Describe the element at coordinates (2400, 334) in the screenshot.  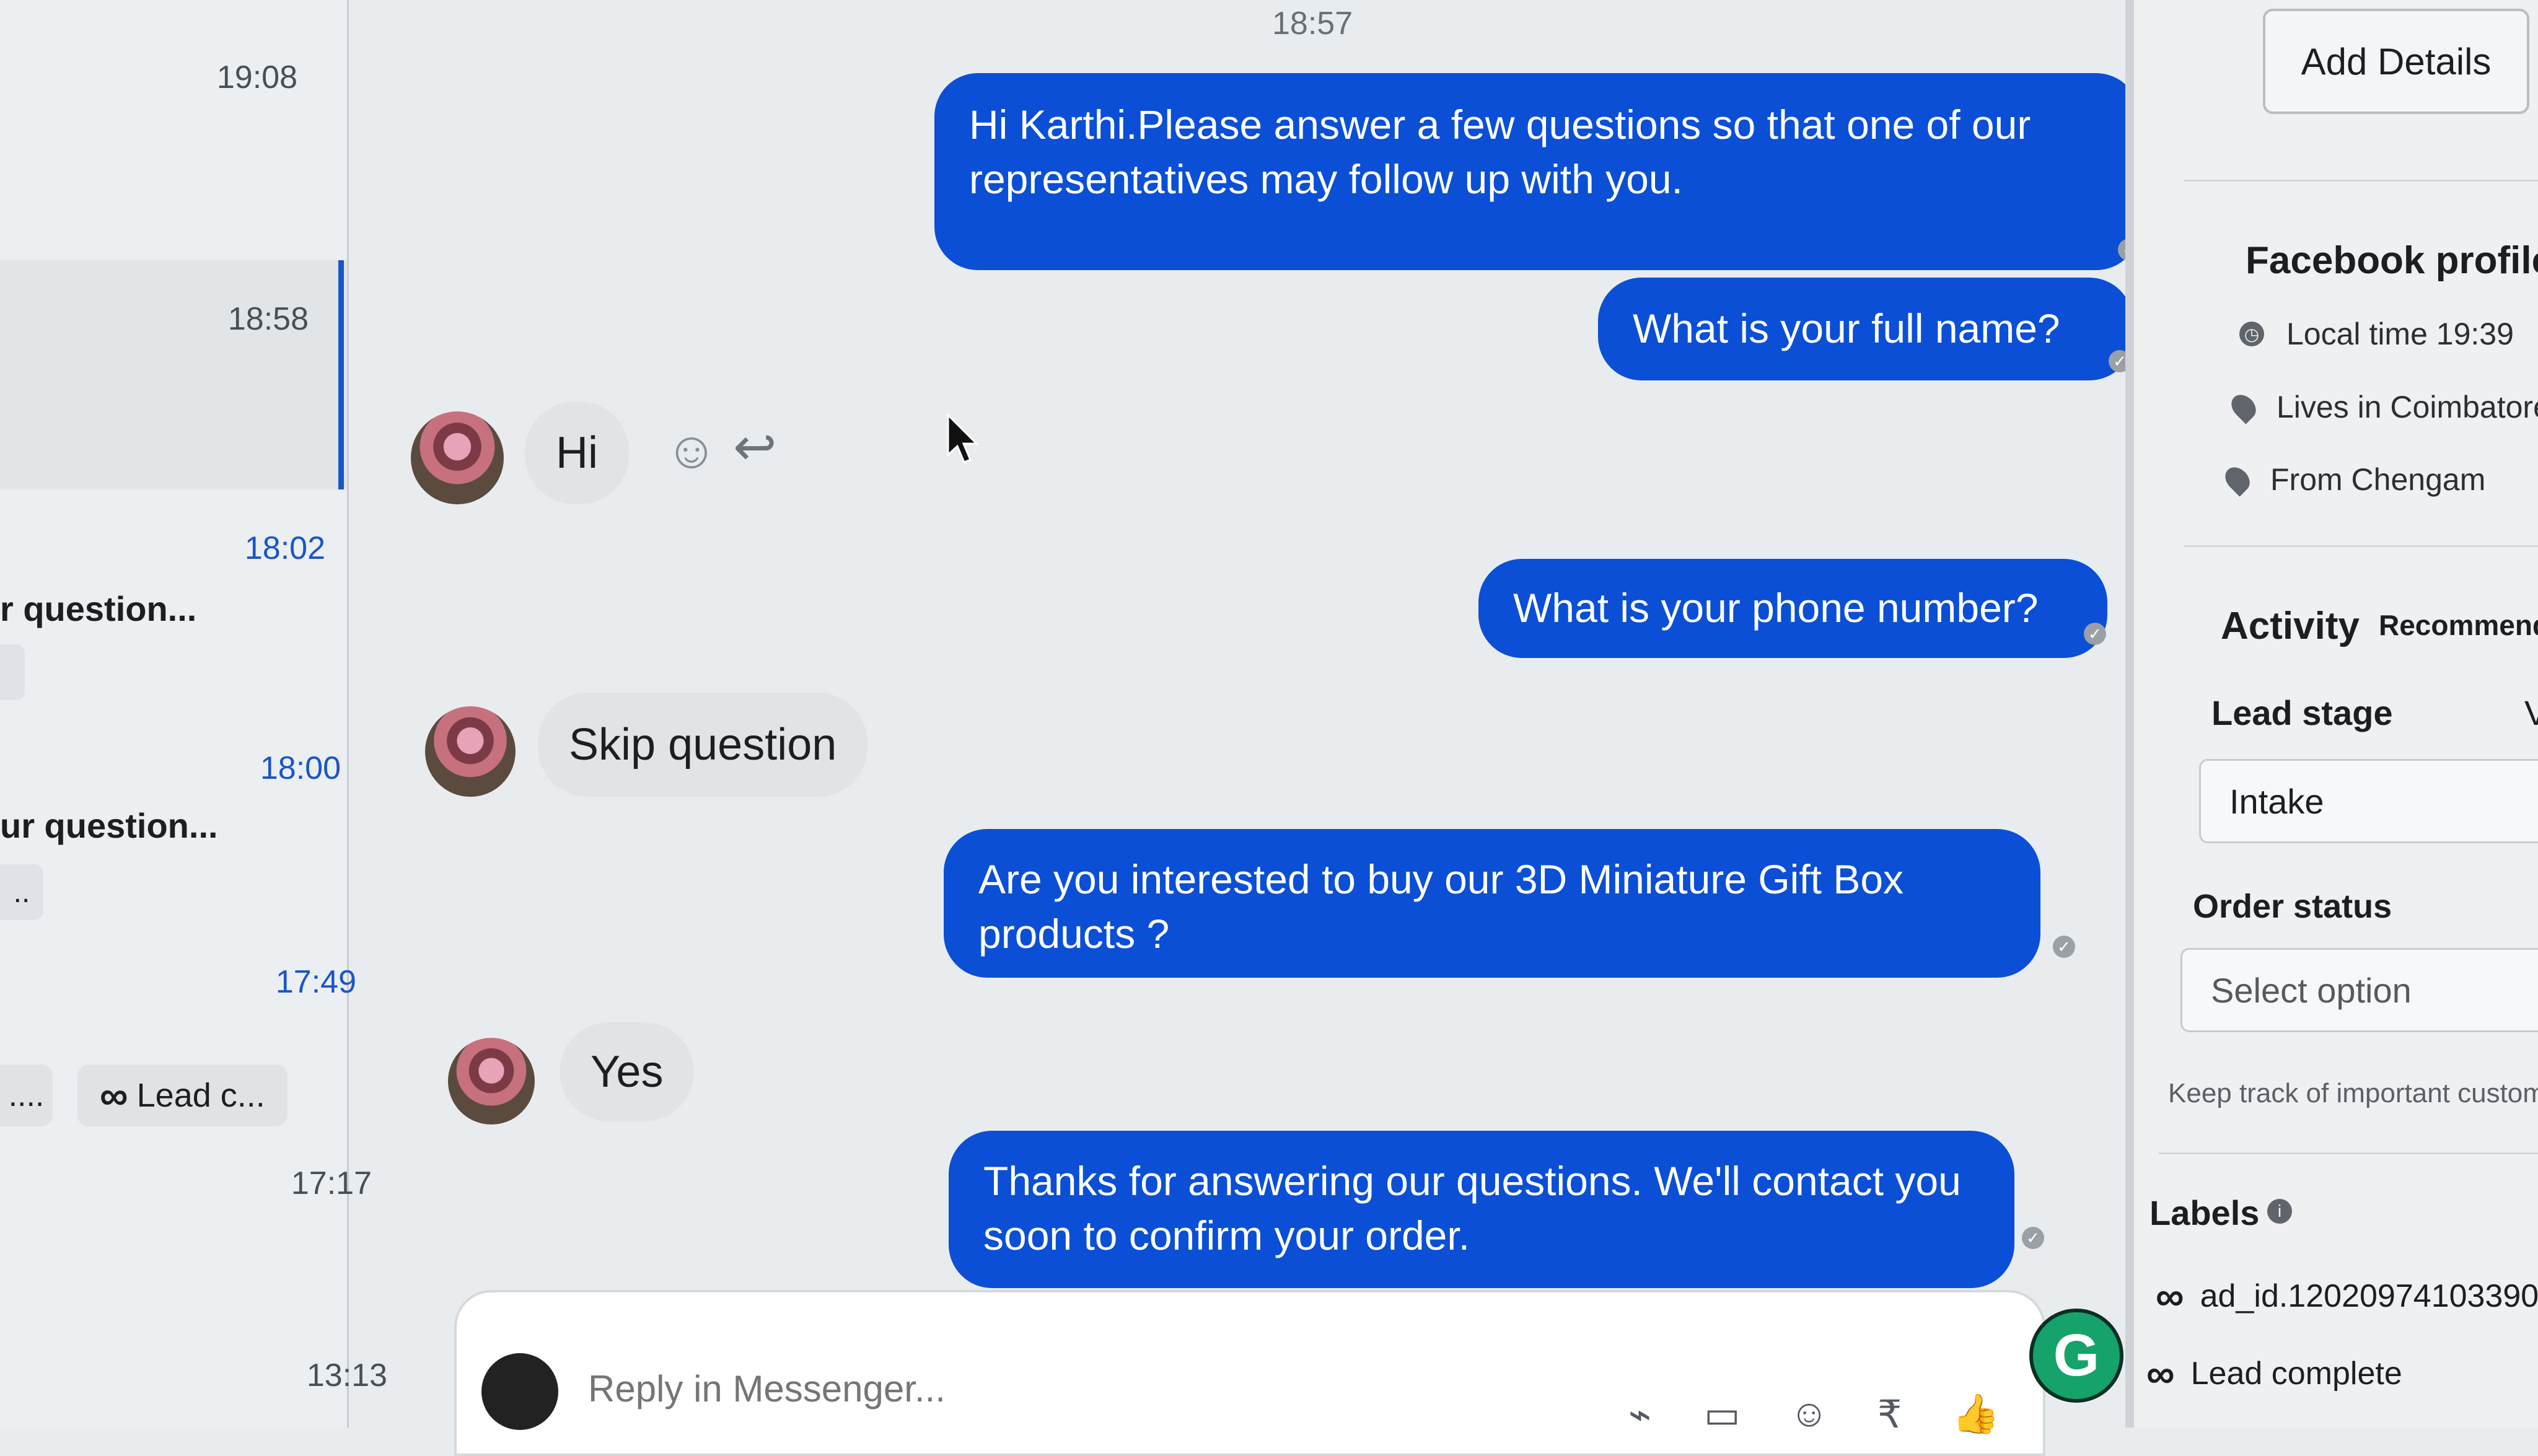
I see `local-time: Local time 19:39` at that location.